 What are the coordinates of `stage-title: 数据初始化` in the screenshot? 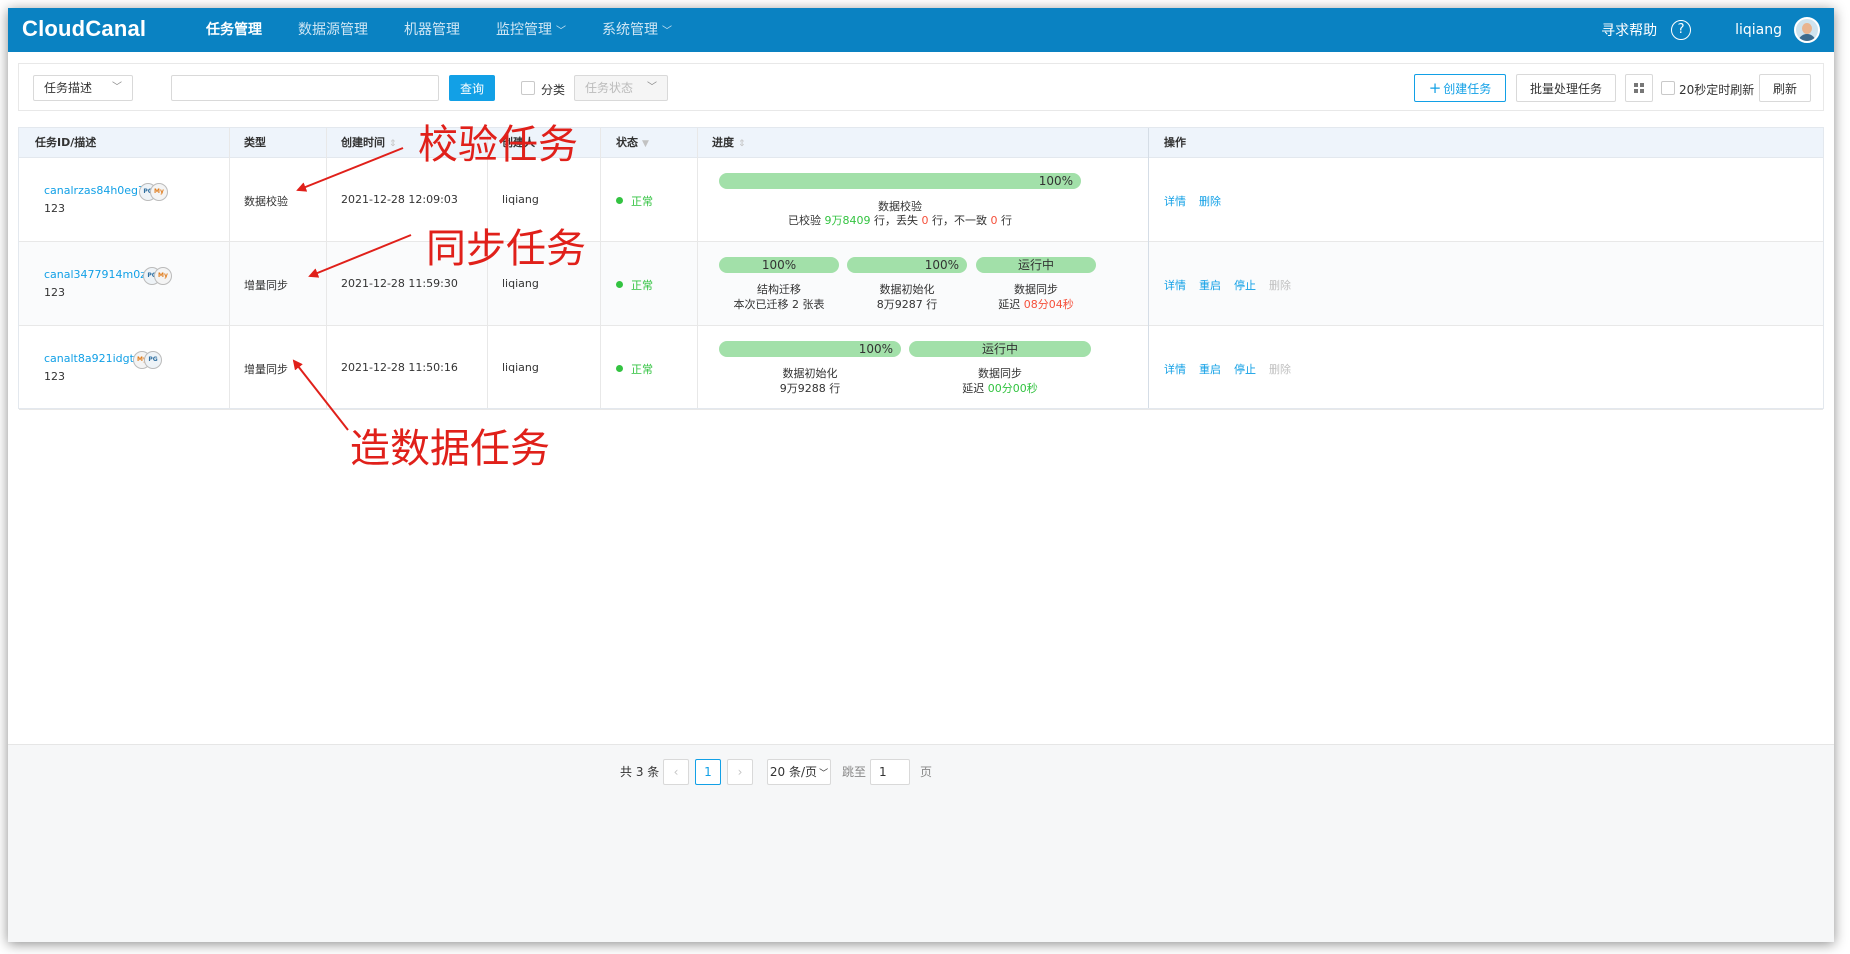 It's located at (907, 289).